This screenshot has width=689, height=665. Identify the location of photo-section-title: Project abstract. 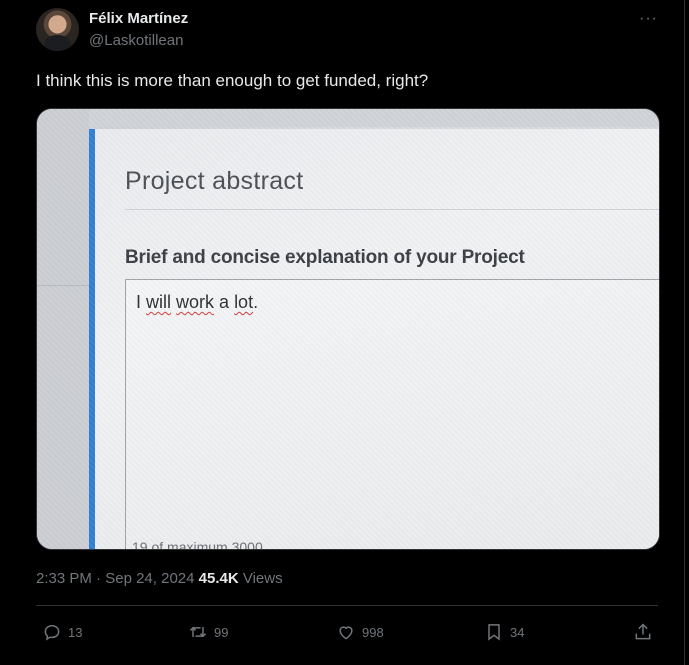
(214, 181).